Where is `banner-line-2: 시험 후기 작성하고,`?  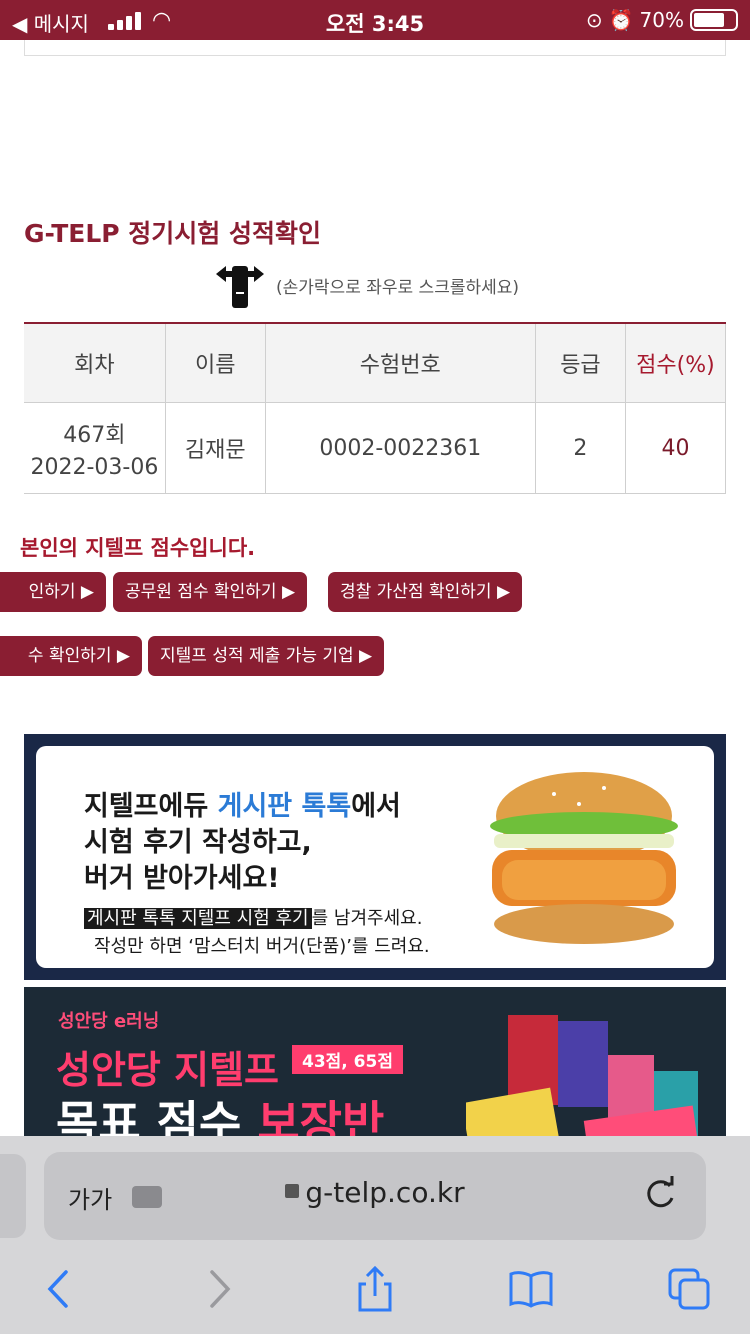 banner-line-2: 시험 후기 작성하고, is located at coordinates (198, 842).